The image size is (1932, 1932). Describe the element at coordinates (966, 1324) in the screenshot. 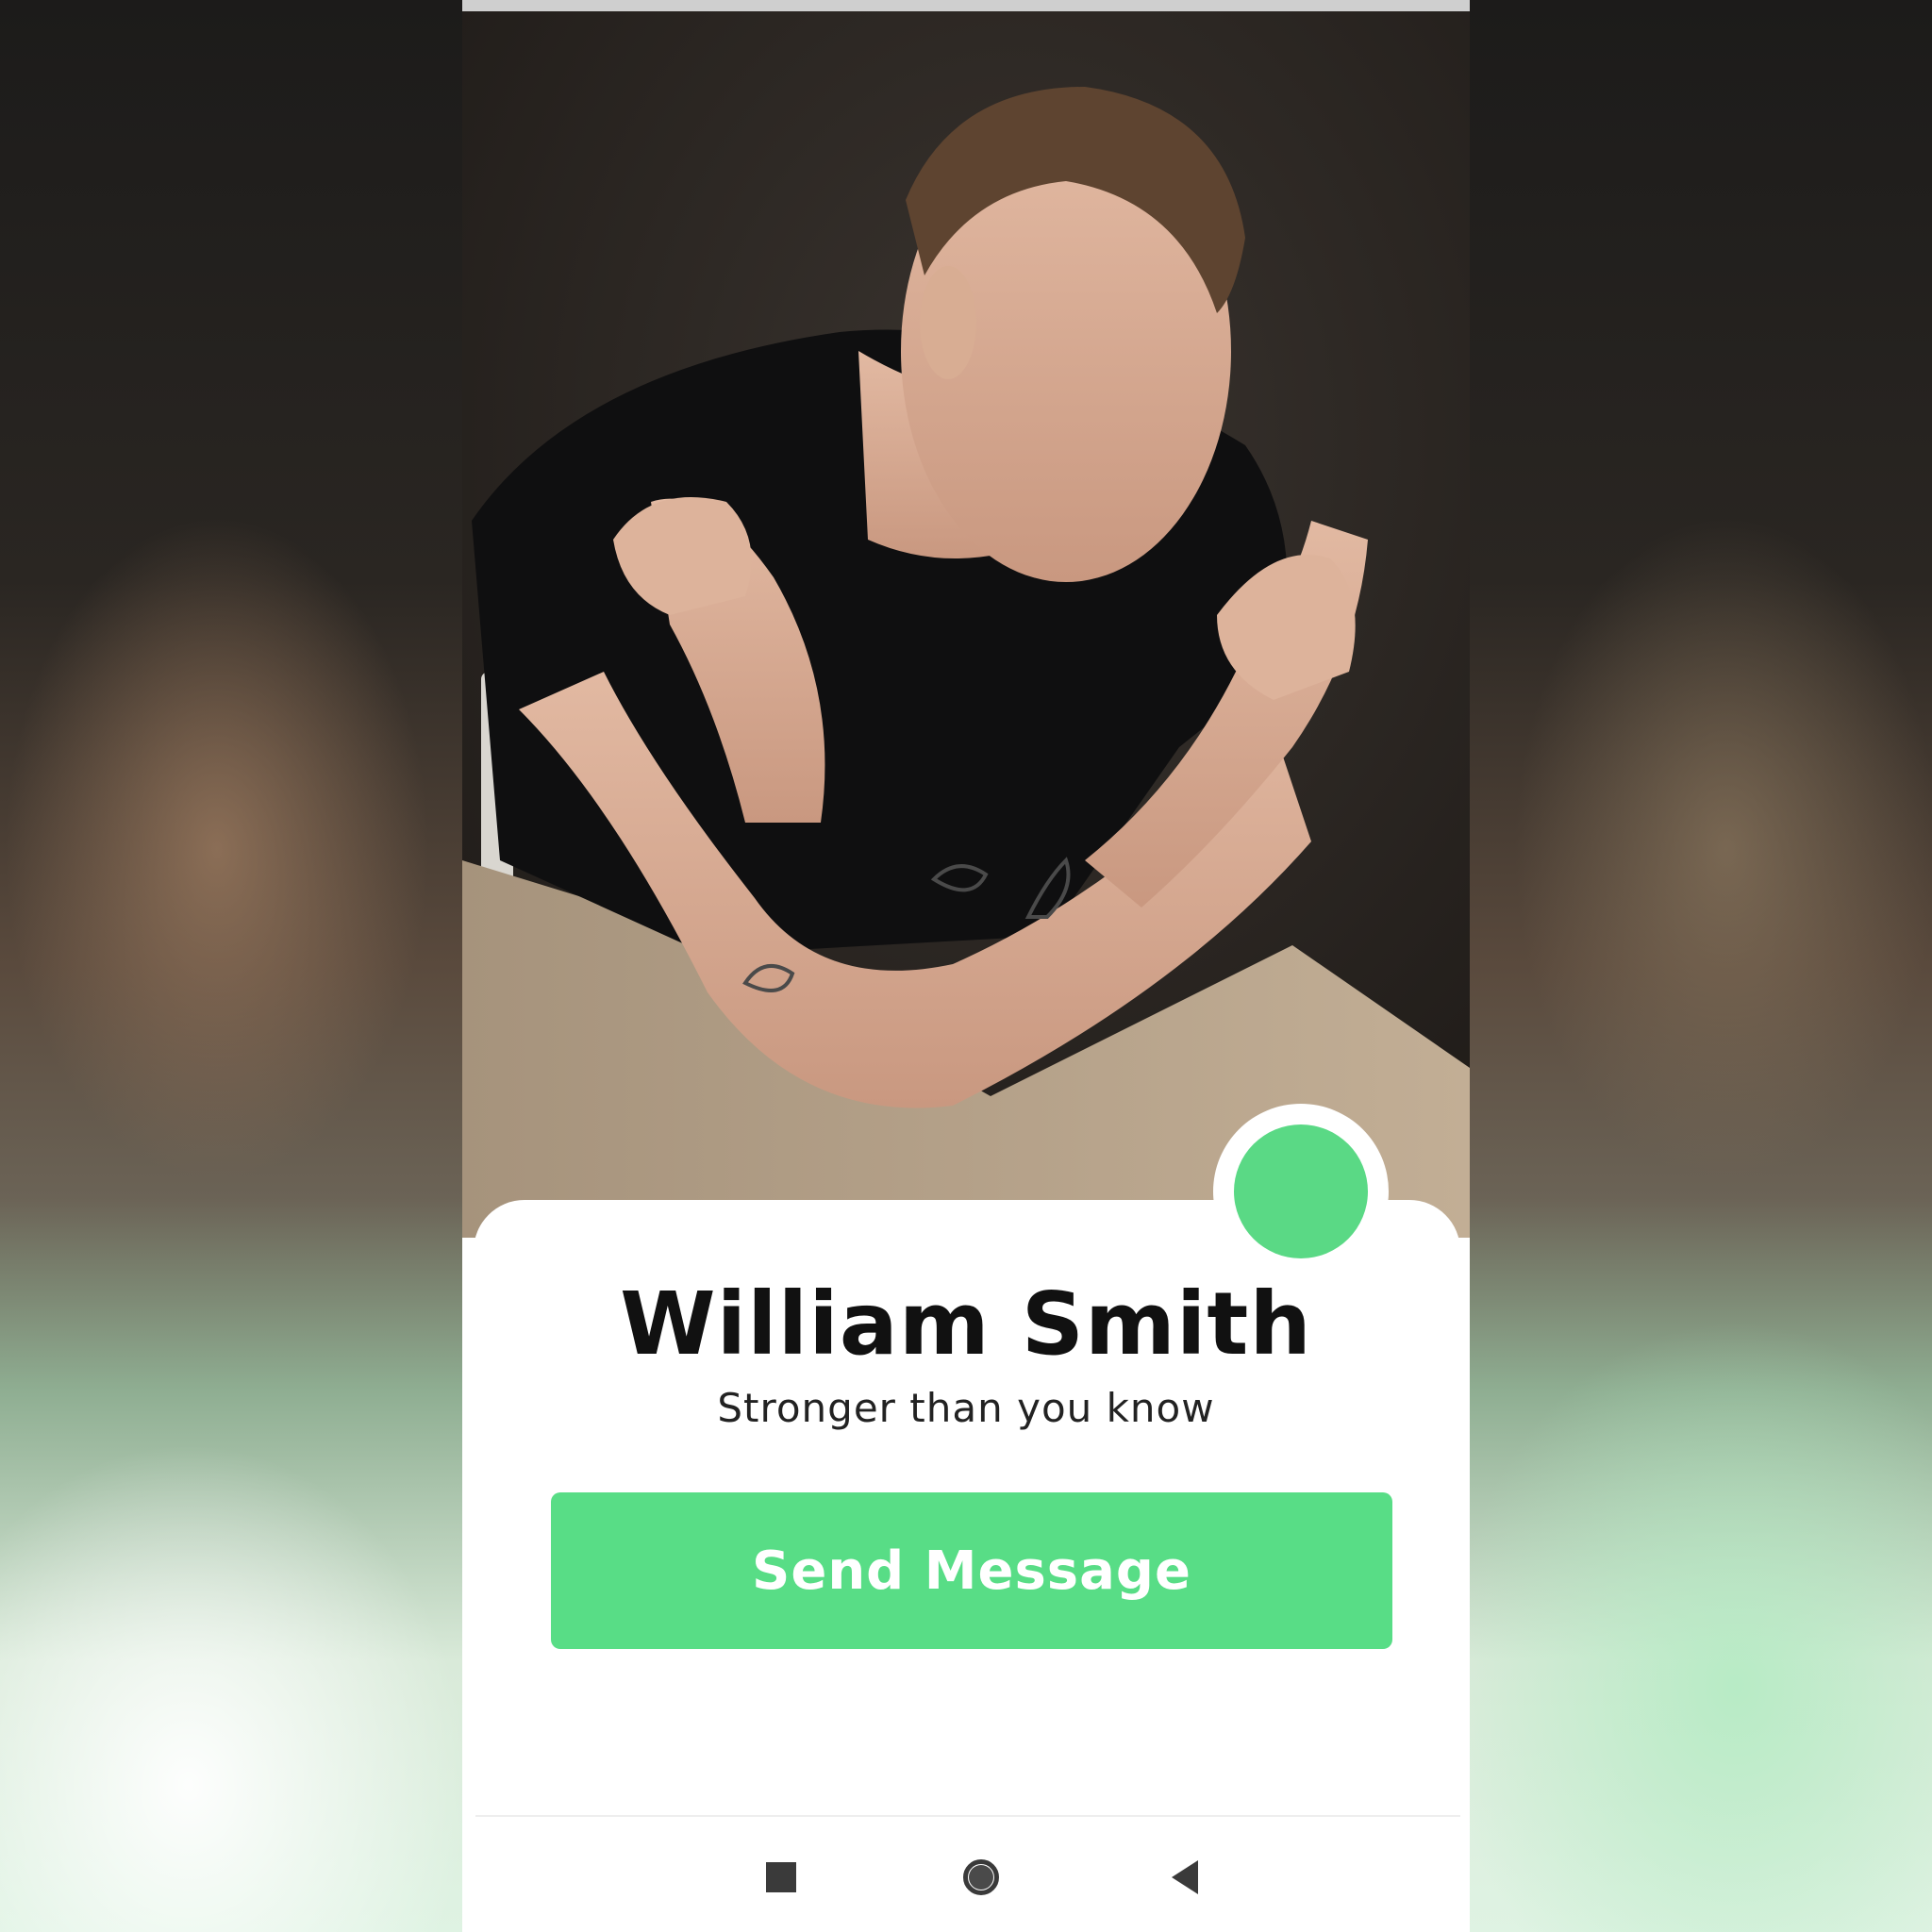

I see `profile-name: William Smith` at that location.